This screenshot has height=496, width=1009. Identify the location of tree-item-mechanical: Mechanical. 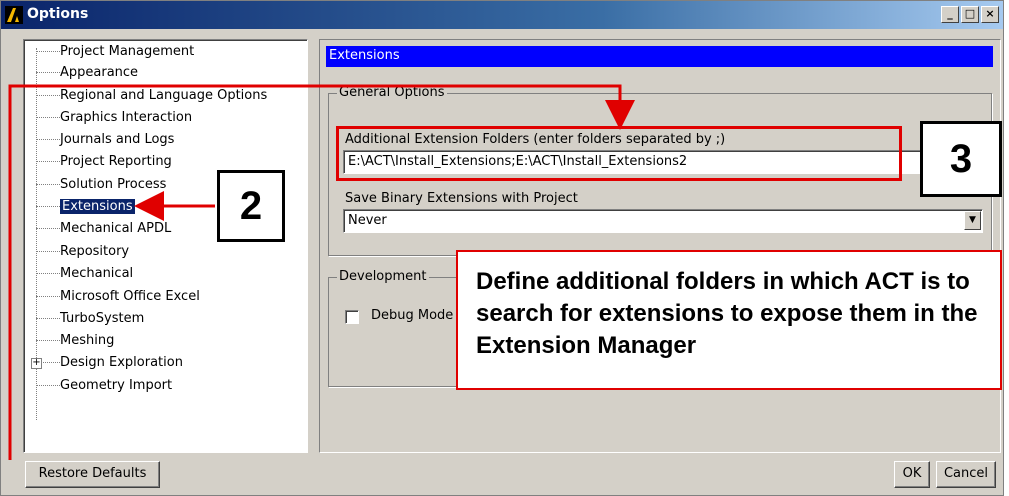
(84, 276).